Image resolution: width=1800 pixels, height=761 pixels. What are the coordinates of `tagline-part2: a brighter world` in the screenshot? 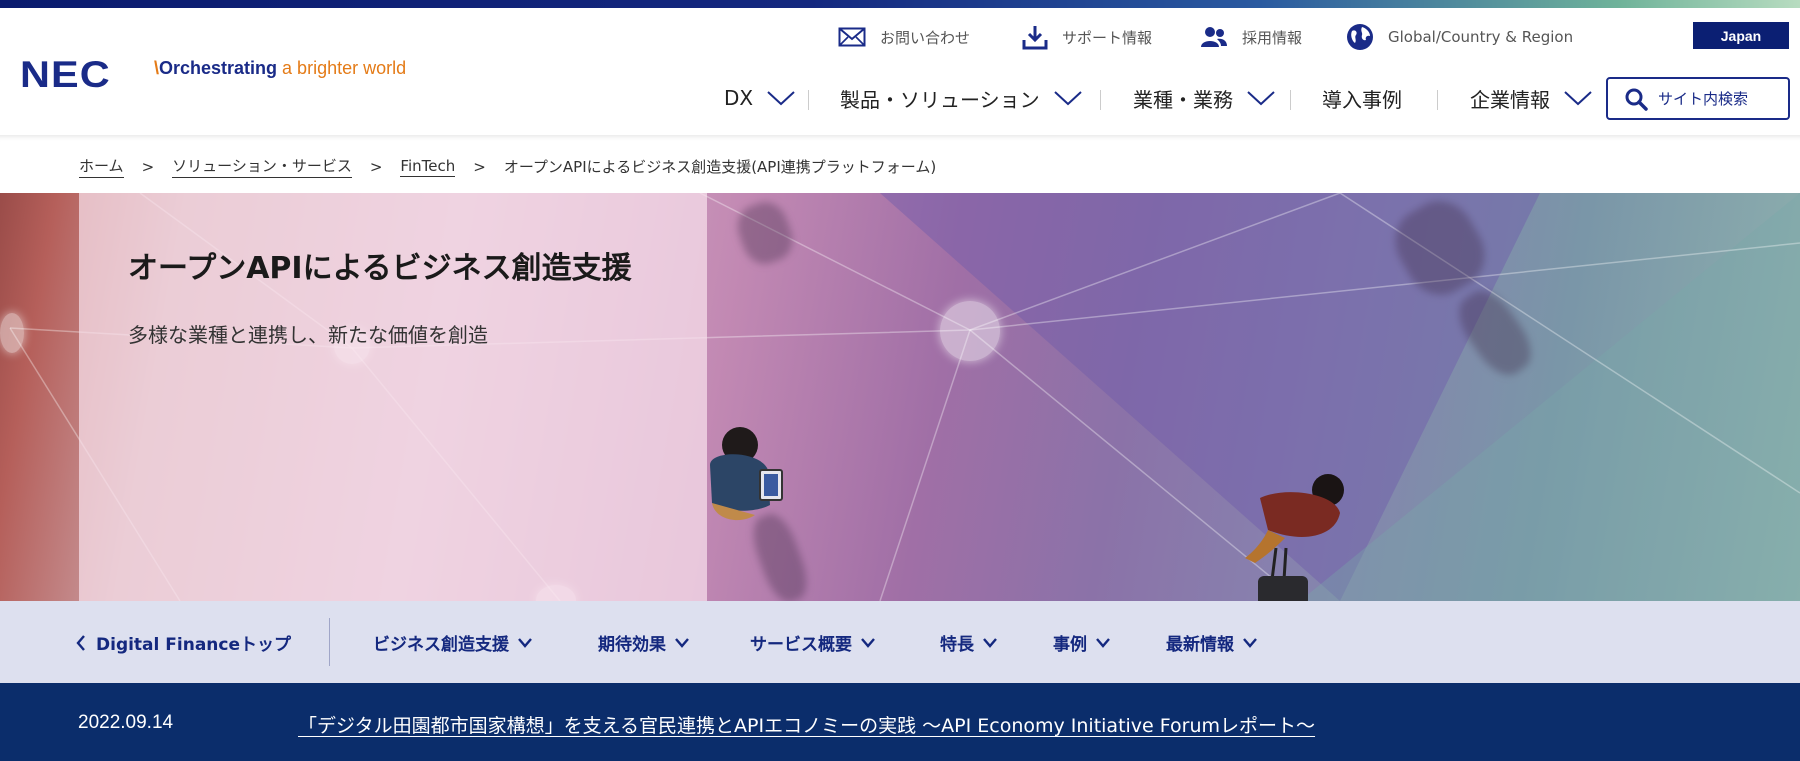 It's located at (342, 68).